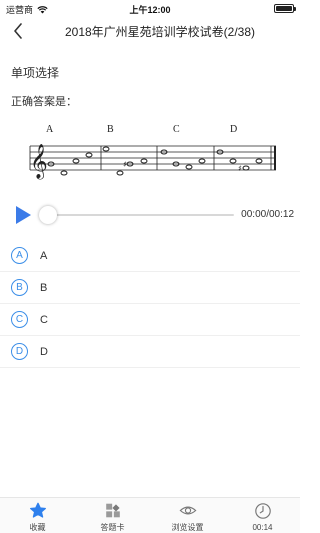 The width and height of the screenshot is (320, 533). I want to click on option-badge: C, so click(19, 319).